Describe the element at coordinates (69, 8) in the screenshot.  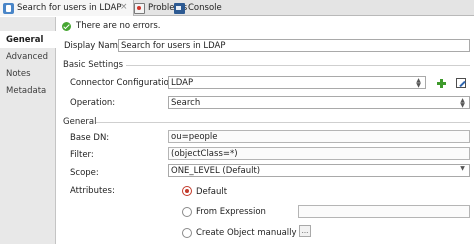
I see `tab-label: Search for users in LDAP` at that location.